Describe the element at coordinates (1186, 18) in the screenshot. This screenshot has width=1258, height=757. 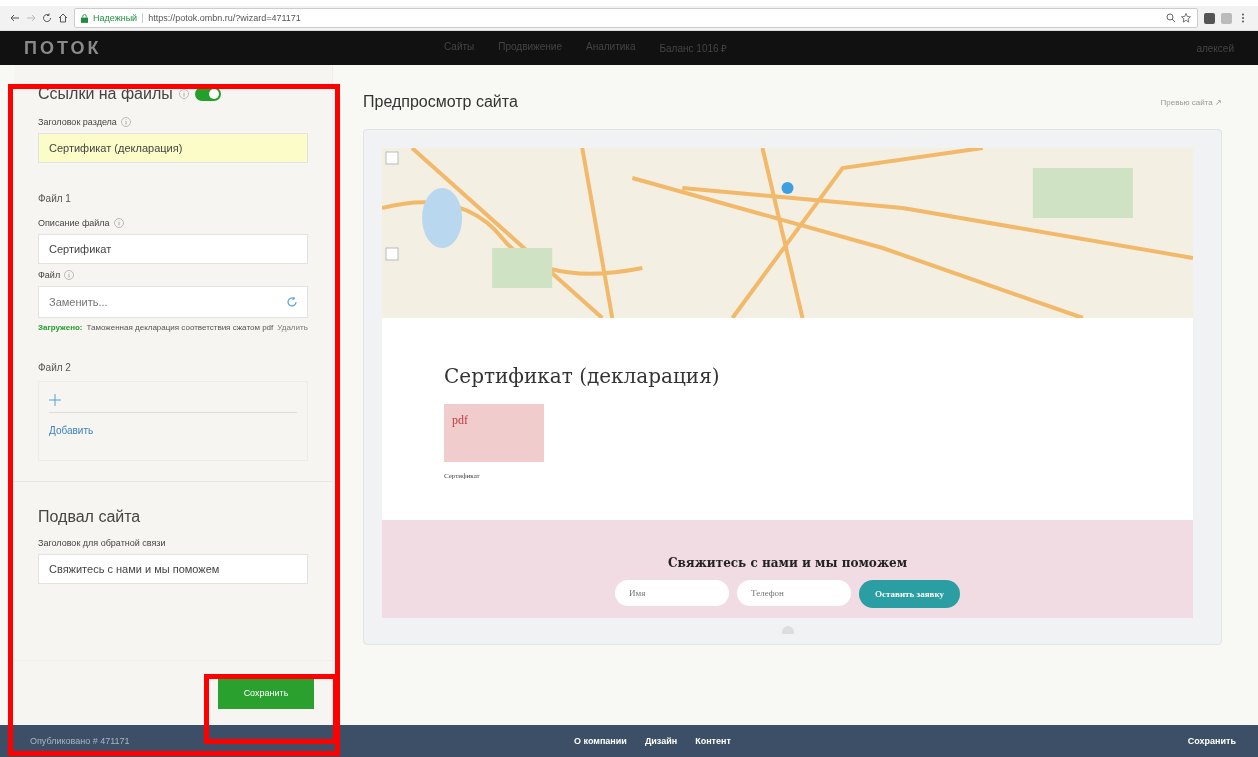
I see `star-icon` at that location.